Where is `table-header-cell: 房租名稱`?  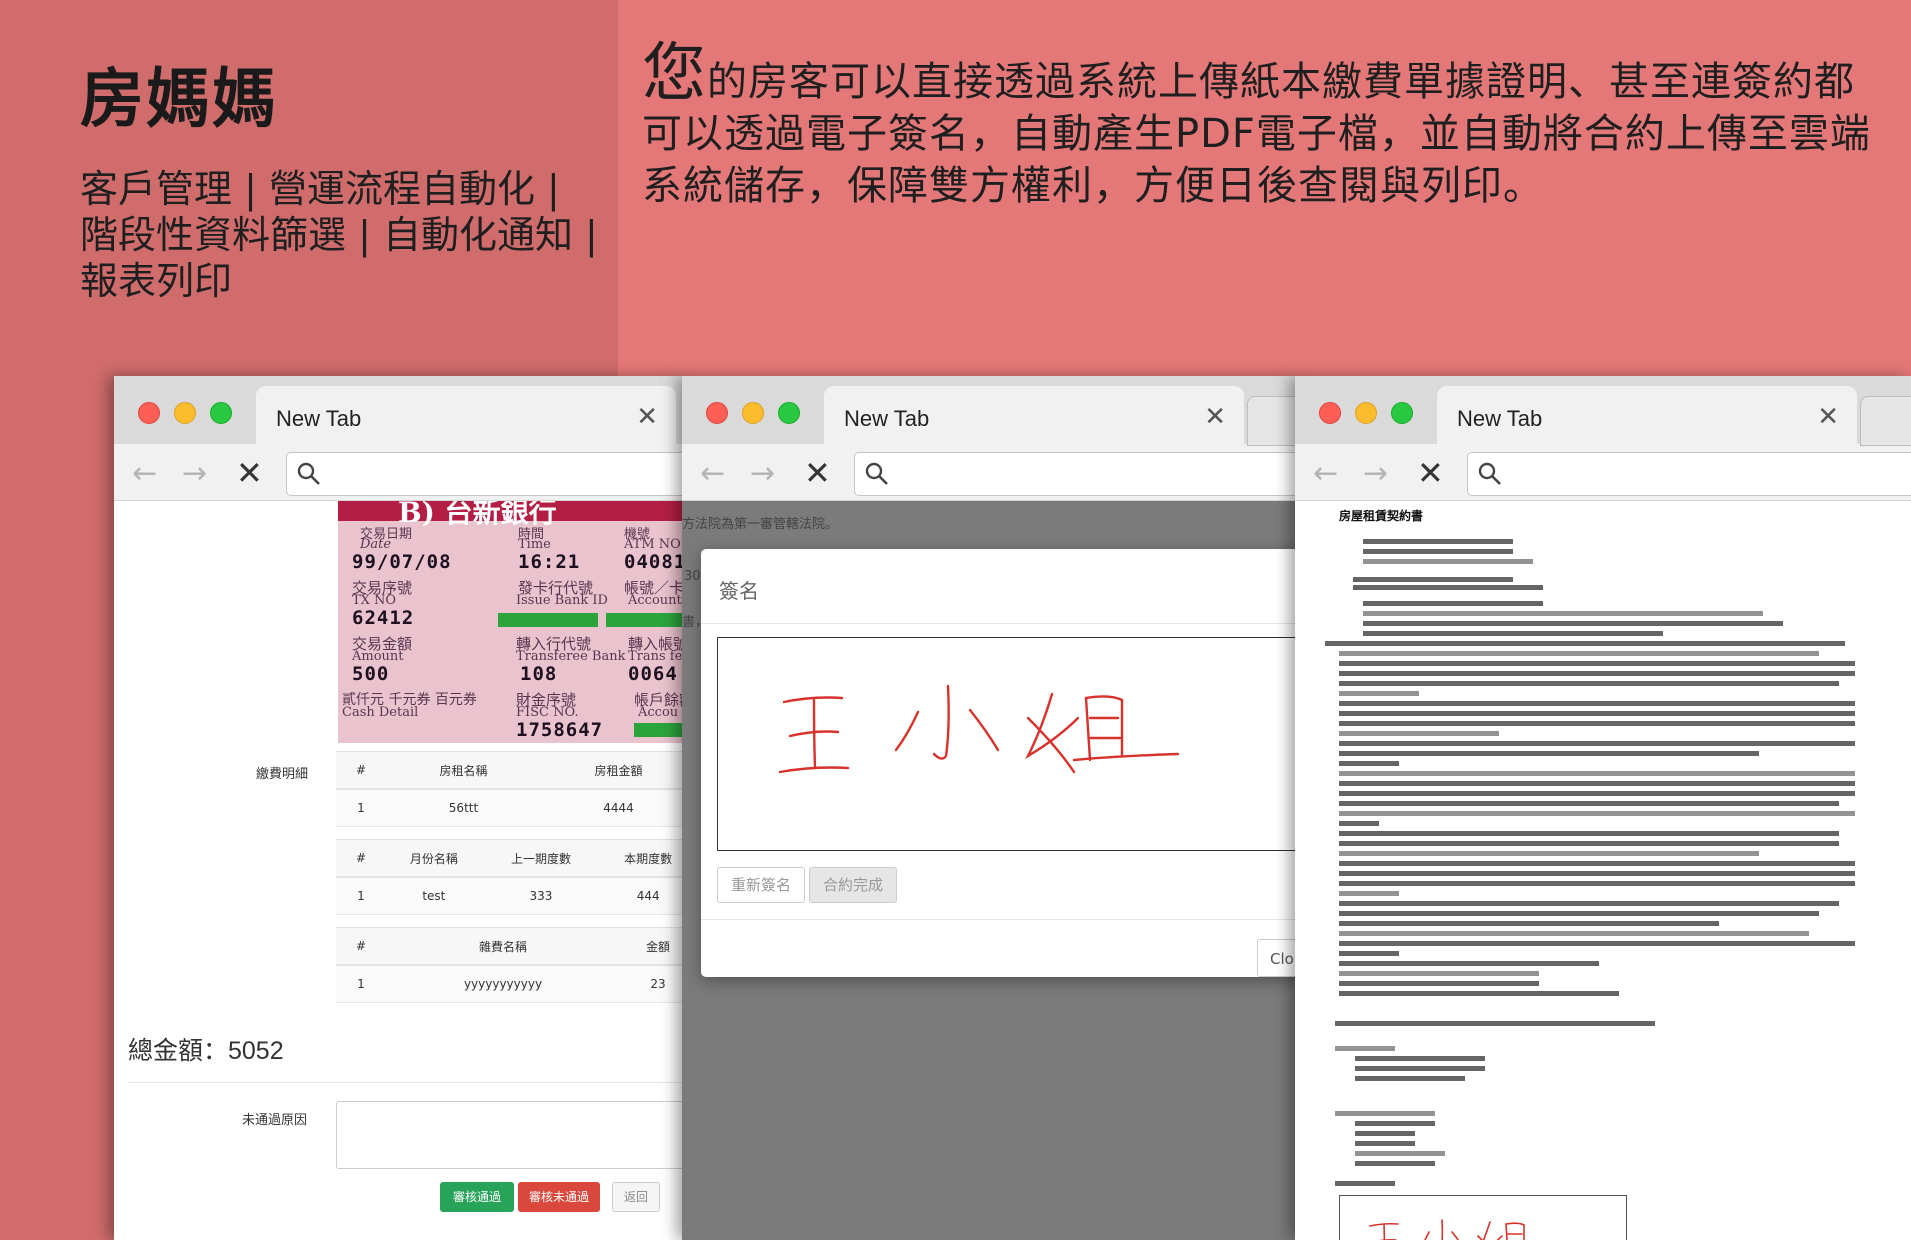 table-header-cell: 房租名稱 is located at coordinates (463, 770).